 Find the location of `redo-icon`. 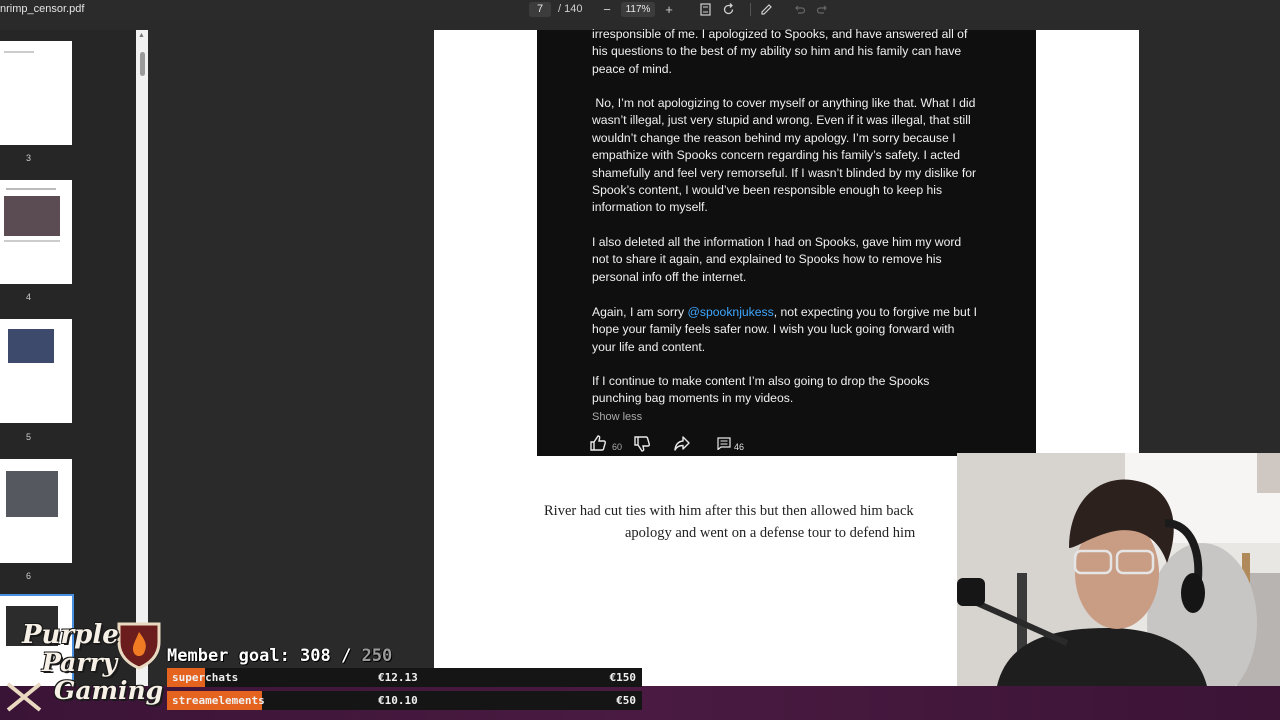

redo-icon is located at coordinates (821, 9).